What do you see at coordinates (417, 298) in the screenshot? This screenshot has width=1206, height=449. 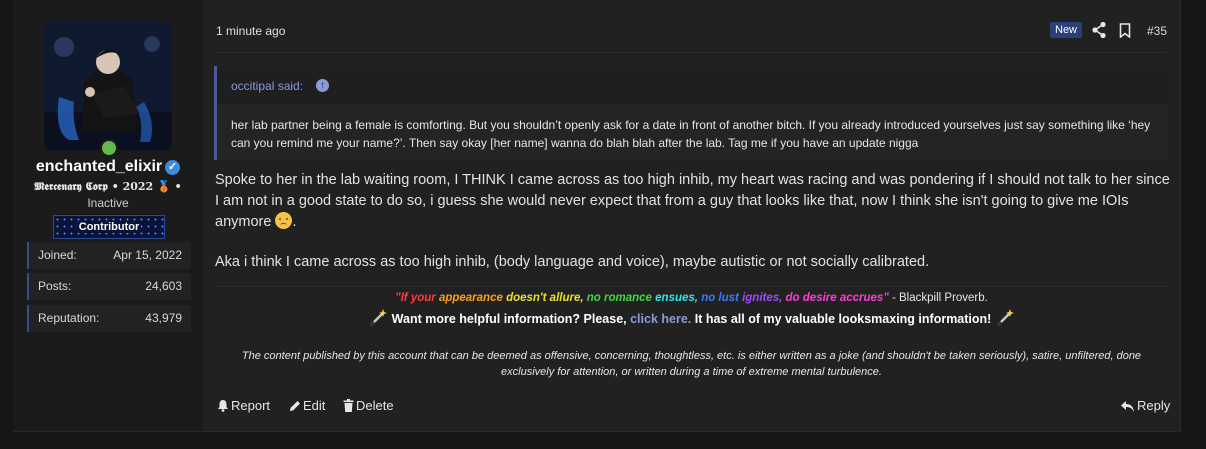 I see `sig-quote-part: "If your` at bounding box center [417, 298].